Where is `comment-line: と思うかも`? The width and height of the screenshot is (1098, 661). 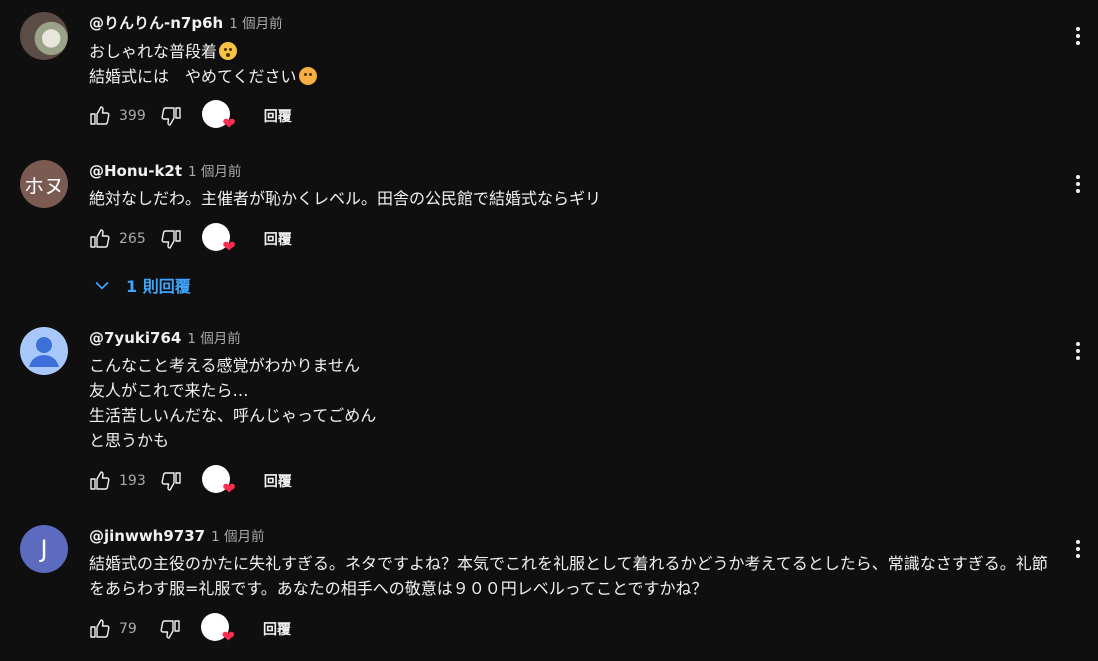 comment-line: と思うかも is located at coordinates (129, 440).